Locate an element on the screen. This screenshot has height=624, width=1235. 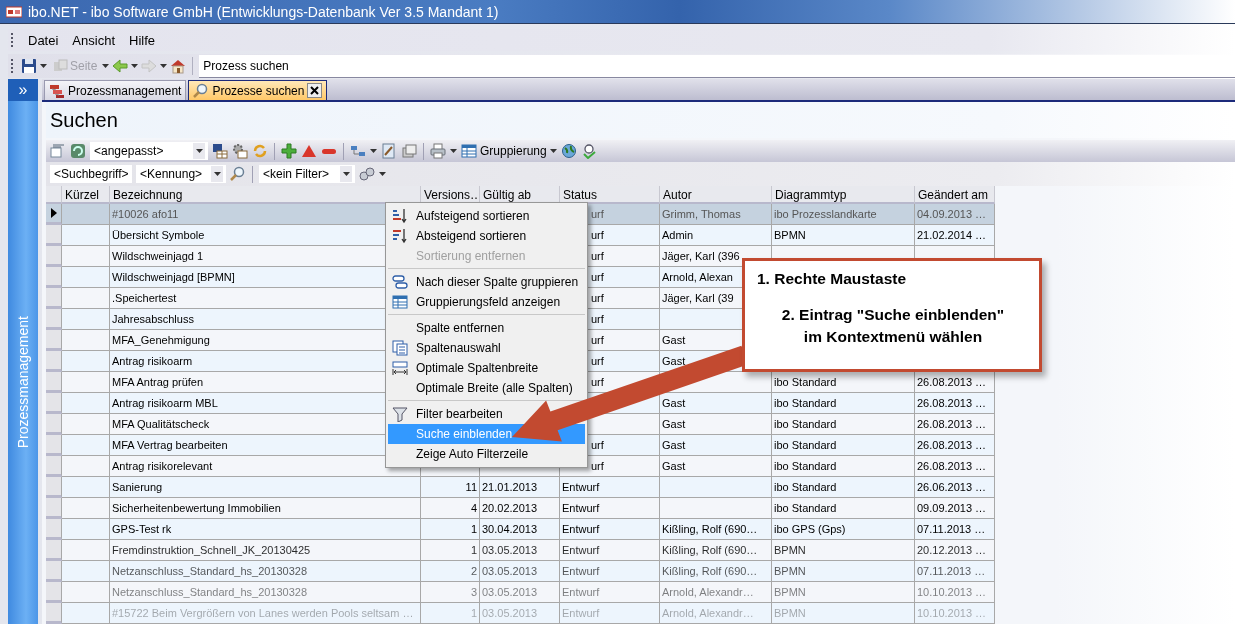
column-header: Autor is located at coordinates (716, 195).